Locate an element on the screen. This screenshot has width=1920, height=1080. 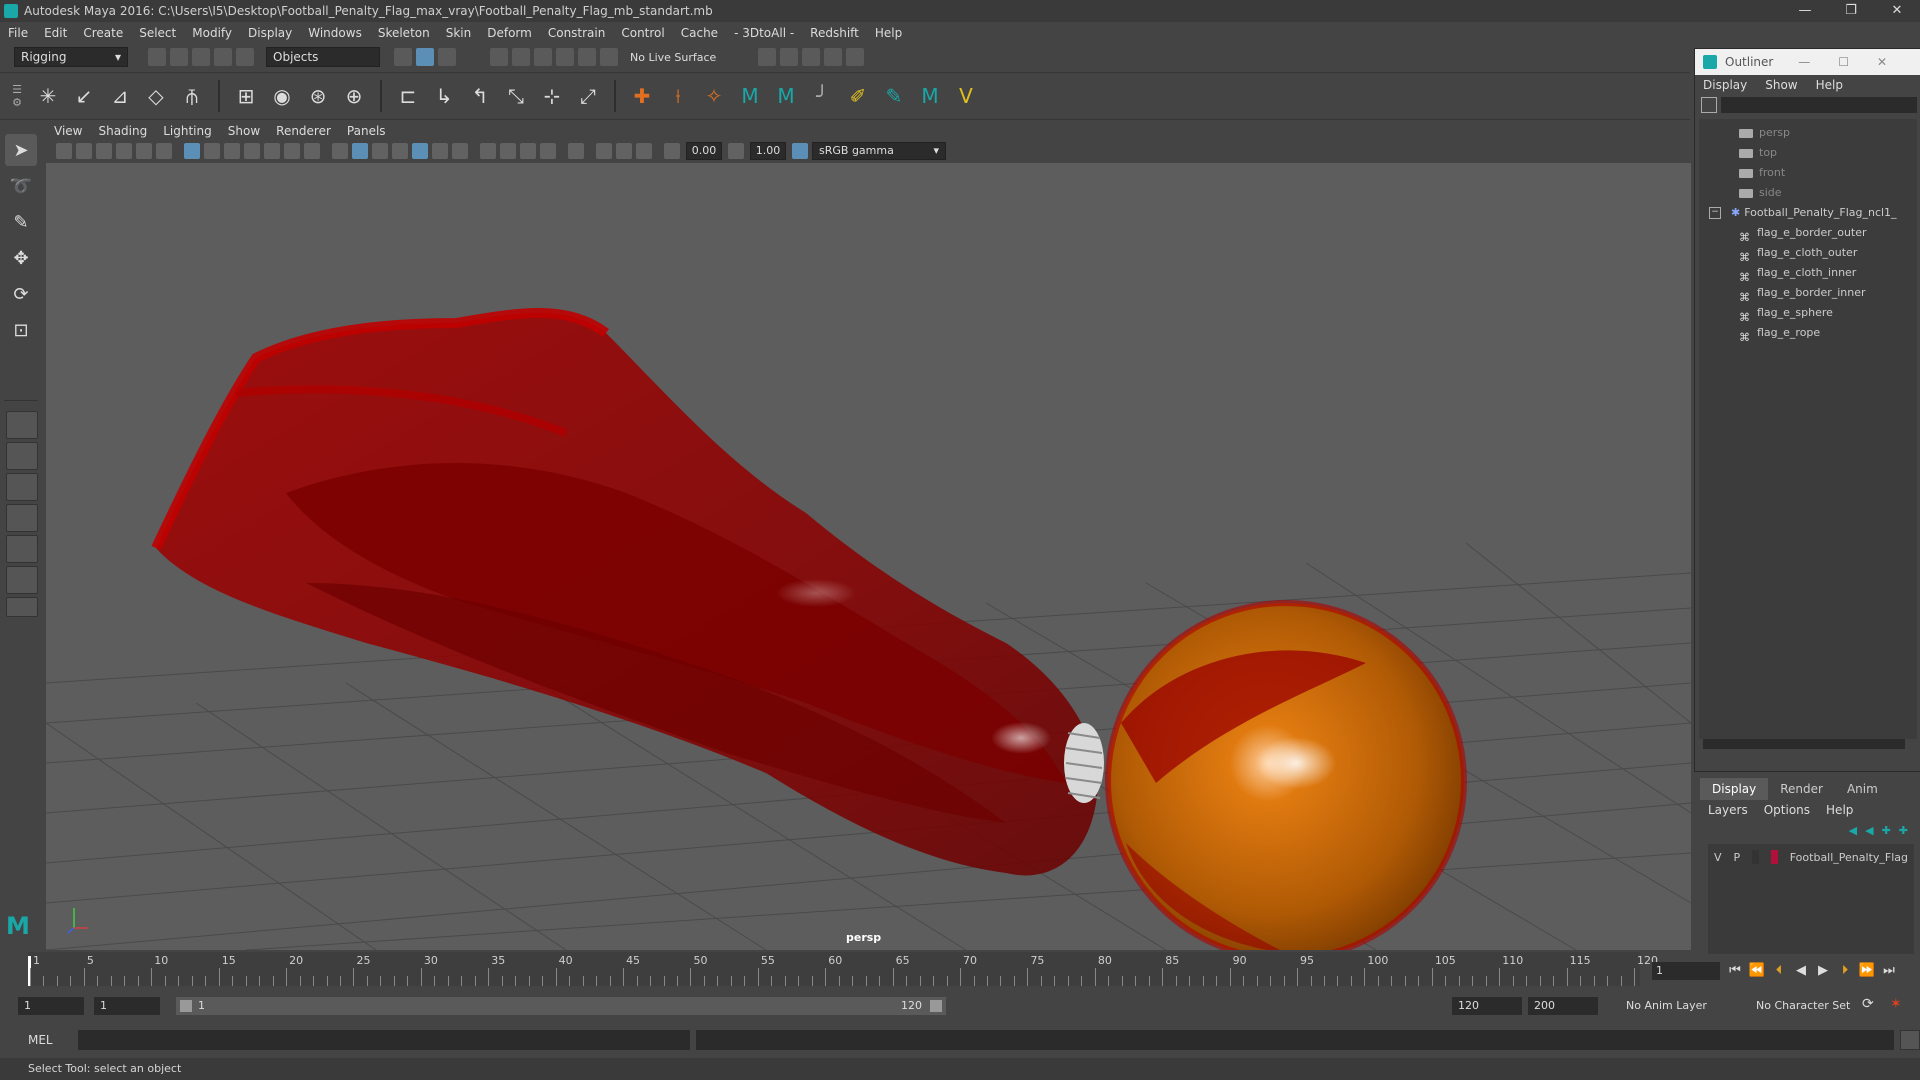
outliner-menu-show: Show is located at coordinates (1781, 85).